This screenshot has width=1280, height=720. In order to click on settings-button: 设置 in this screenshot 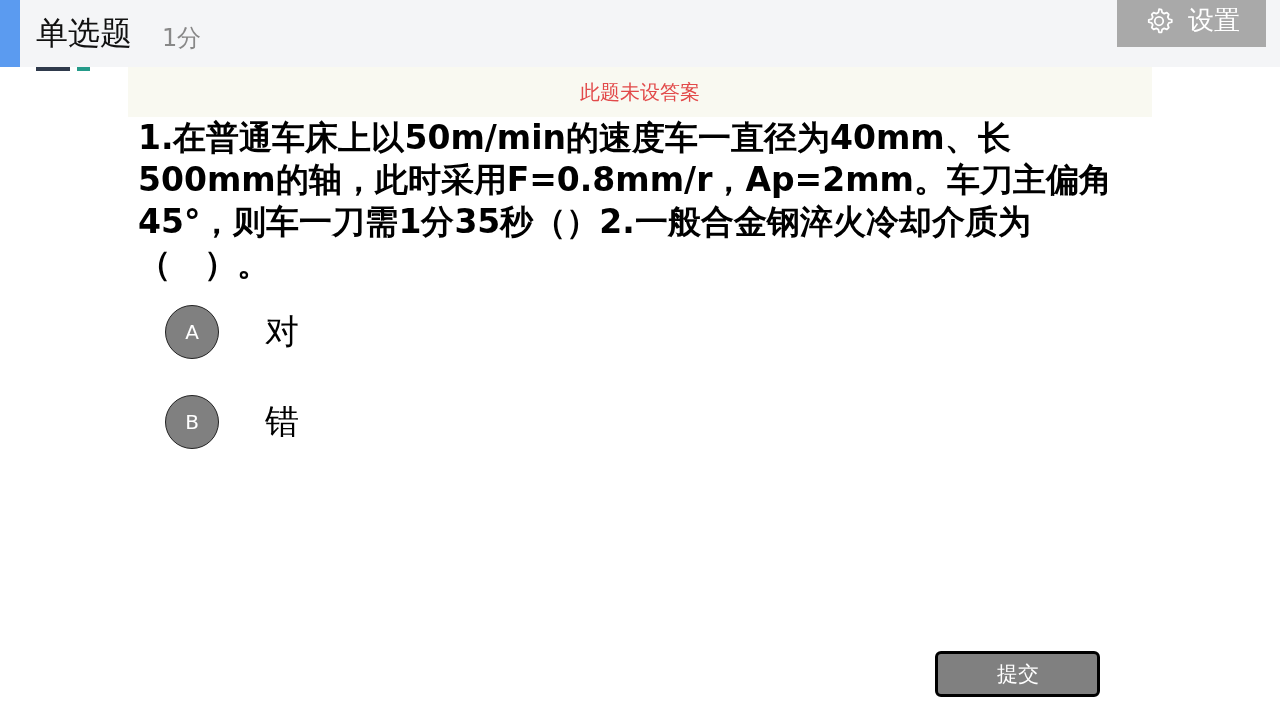, I will do `click(1191, 23)`.